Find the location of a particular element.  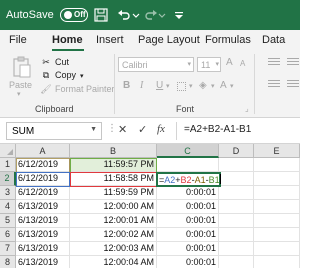

redo-icon is located at coordinates (151, 15).